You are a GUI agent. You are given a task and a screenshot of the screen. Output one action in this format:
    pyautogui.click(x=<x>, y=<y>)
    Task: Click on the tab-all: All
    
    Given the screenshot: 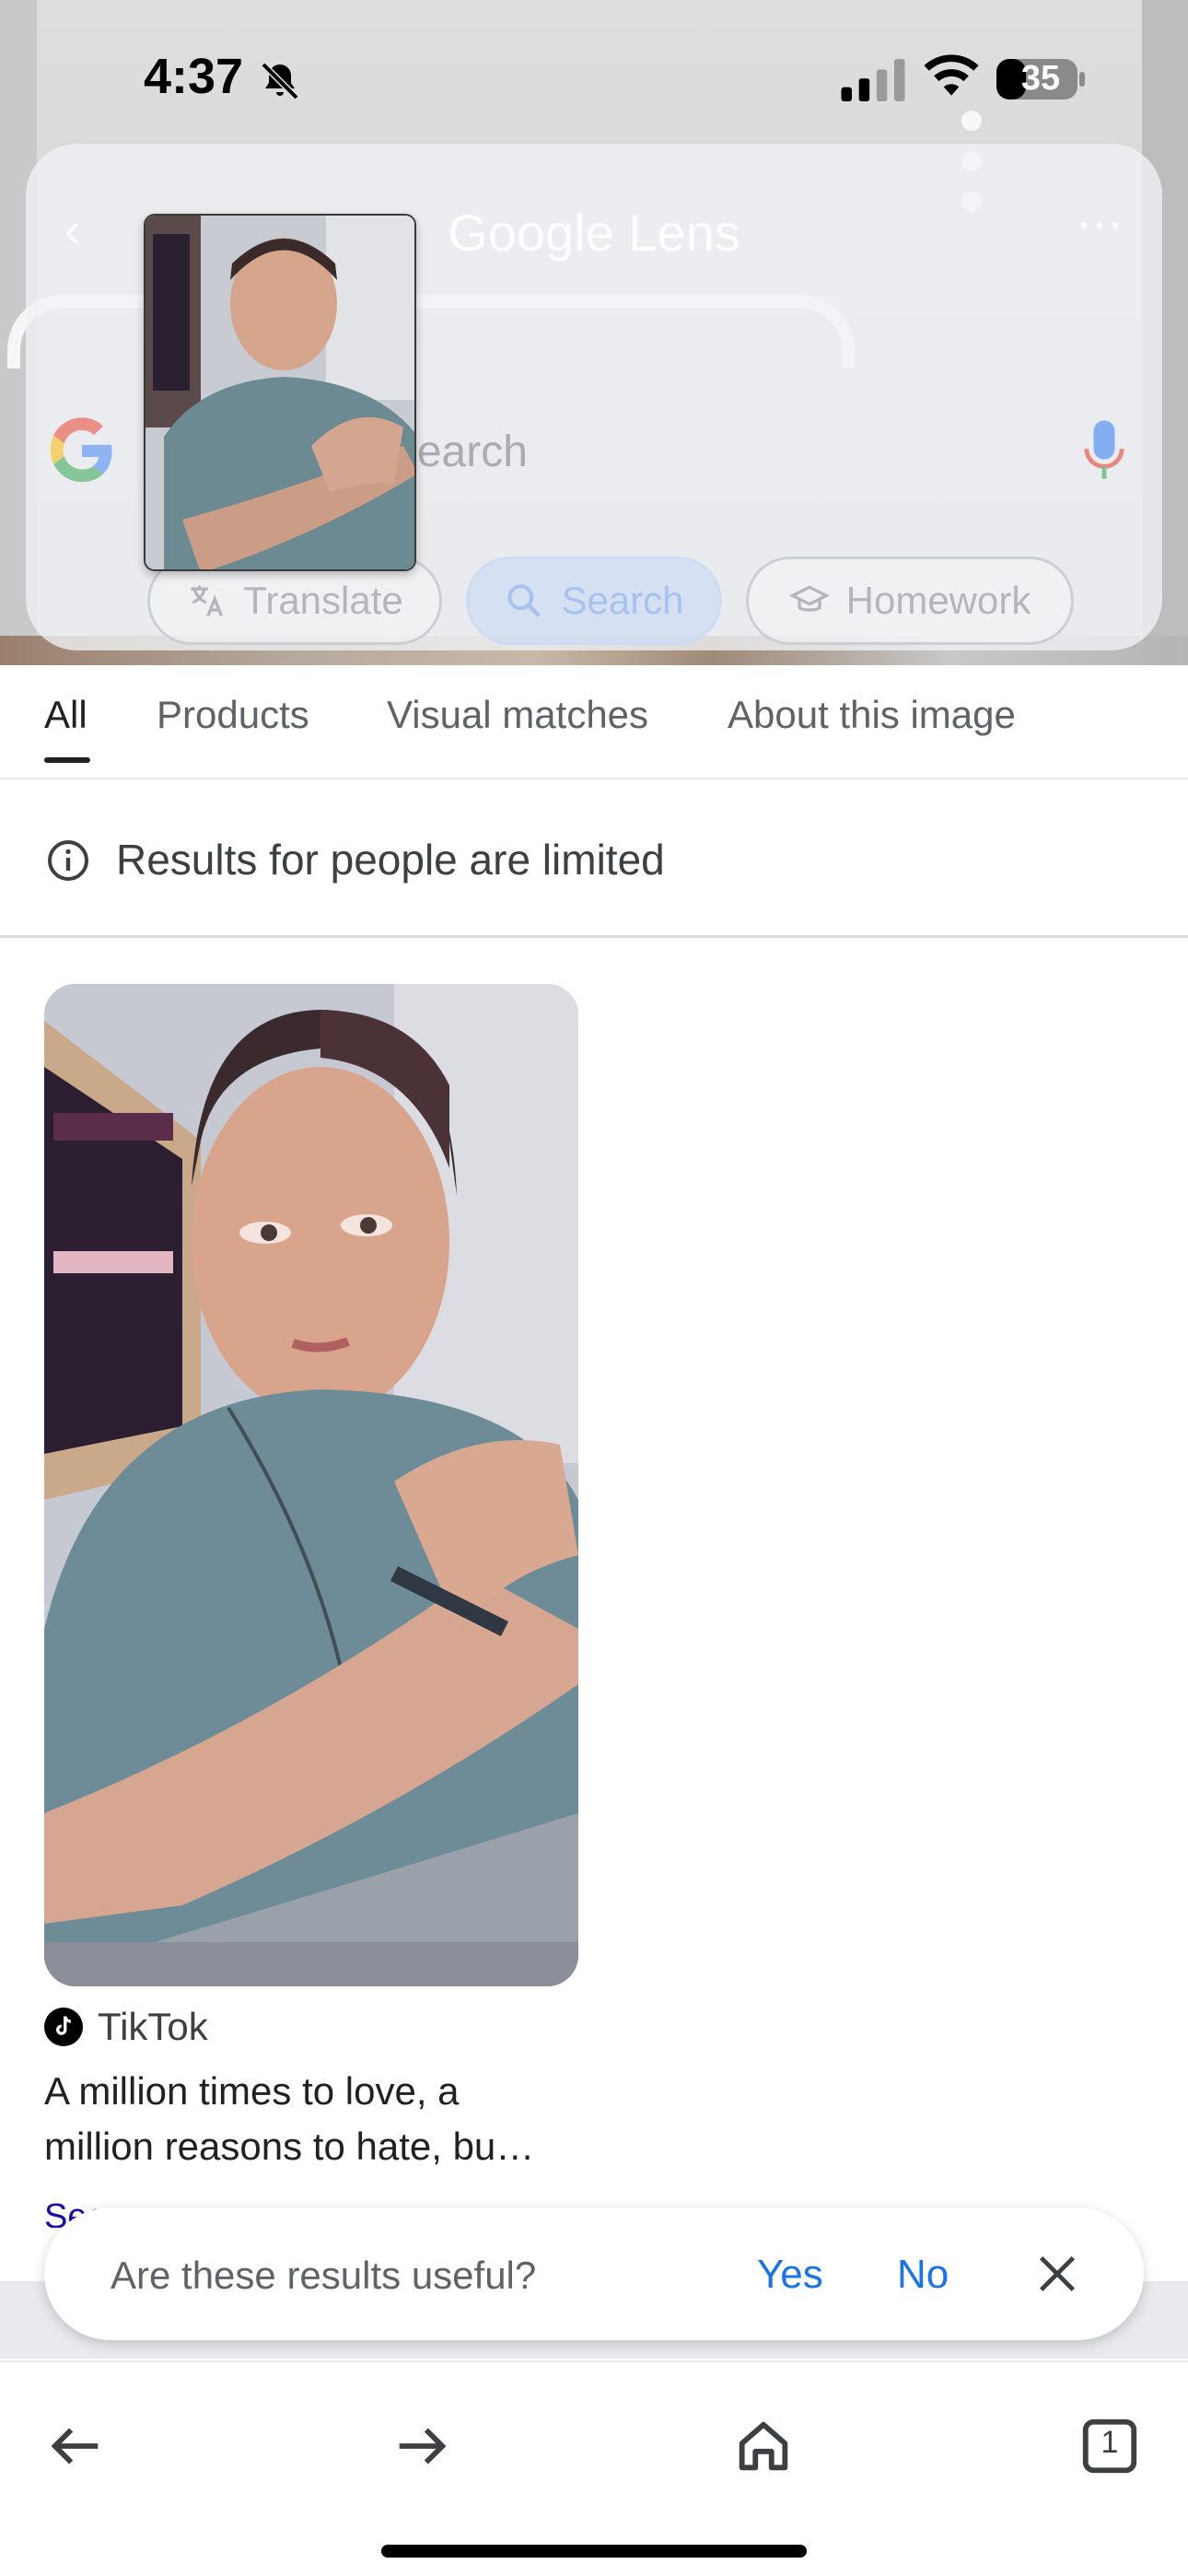 What is the action you would take?
    pyautogui.click(x=65, y=715)
    